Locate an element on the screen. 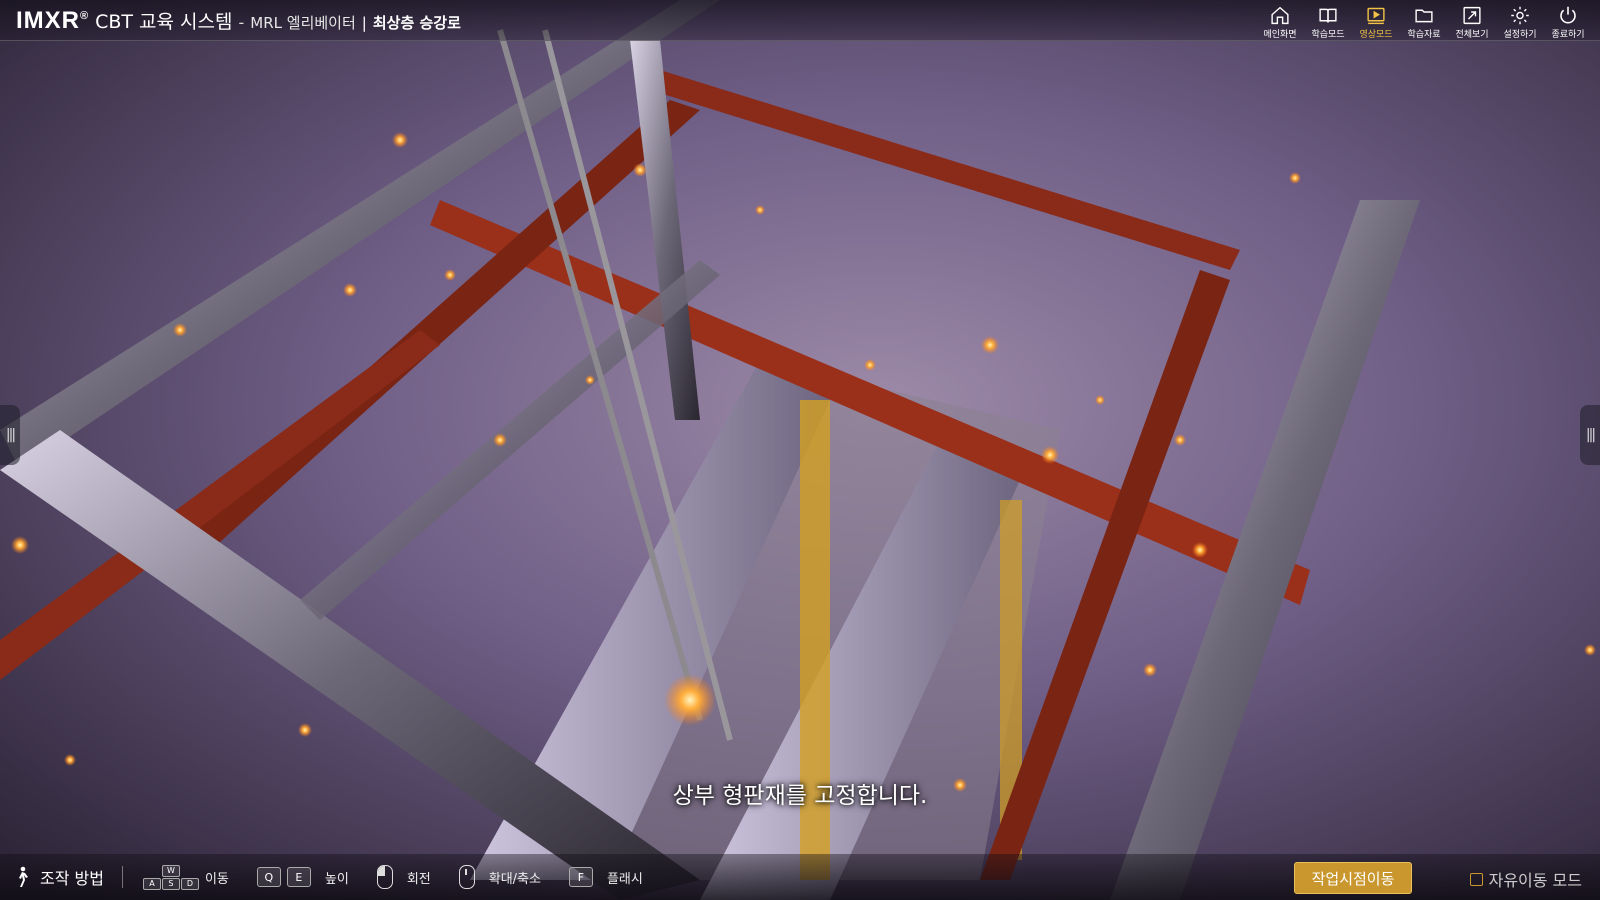 The image size is (1600, 900). menu-video: 영상모드 is located at coordinates (1376, 21).